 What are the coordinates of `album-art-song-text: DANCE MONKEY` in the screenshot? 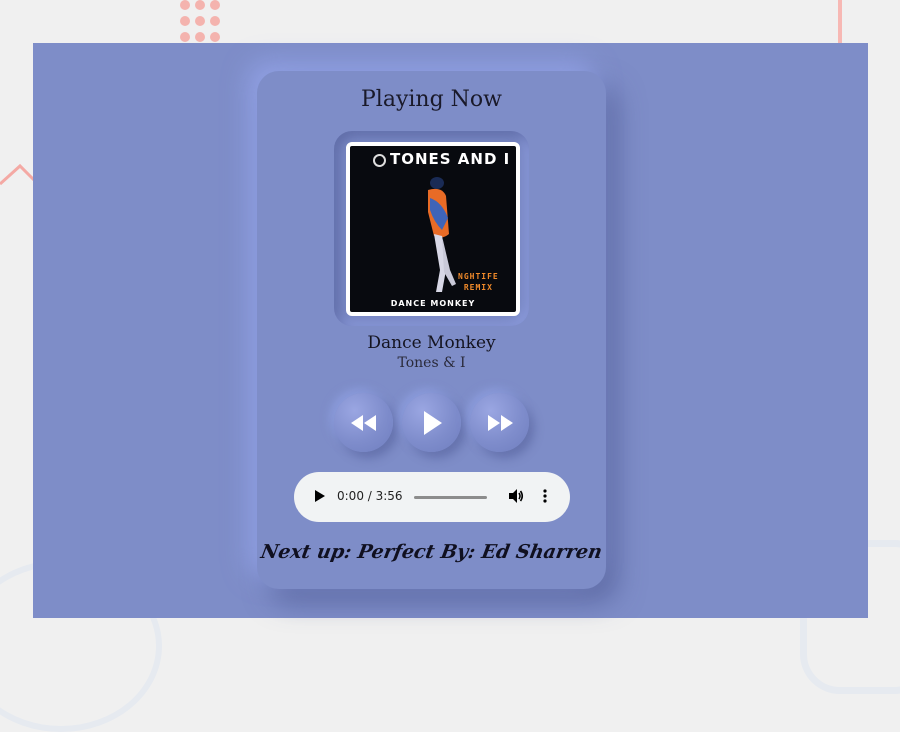 It's located at (433, 303).